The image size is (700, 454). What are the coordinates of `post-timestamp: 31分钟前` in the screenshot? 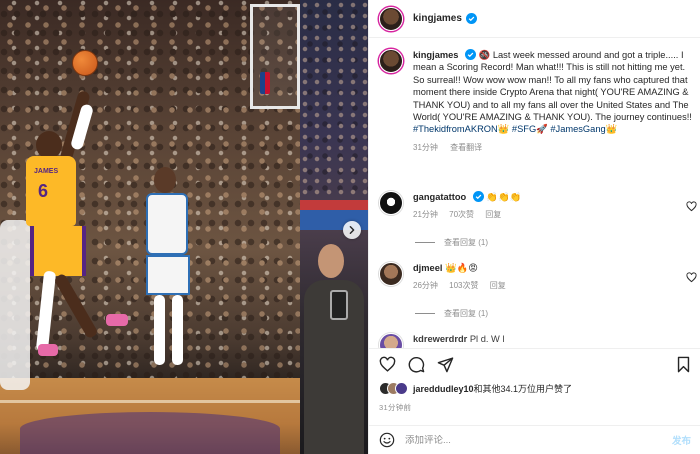 It's located at (395, 407).